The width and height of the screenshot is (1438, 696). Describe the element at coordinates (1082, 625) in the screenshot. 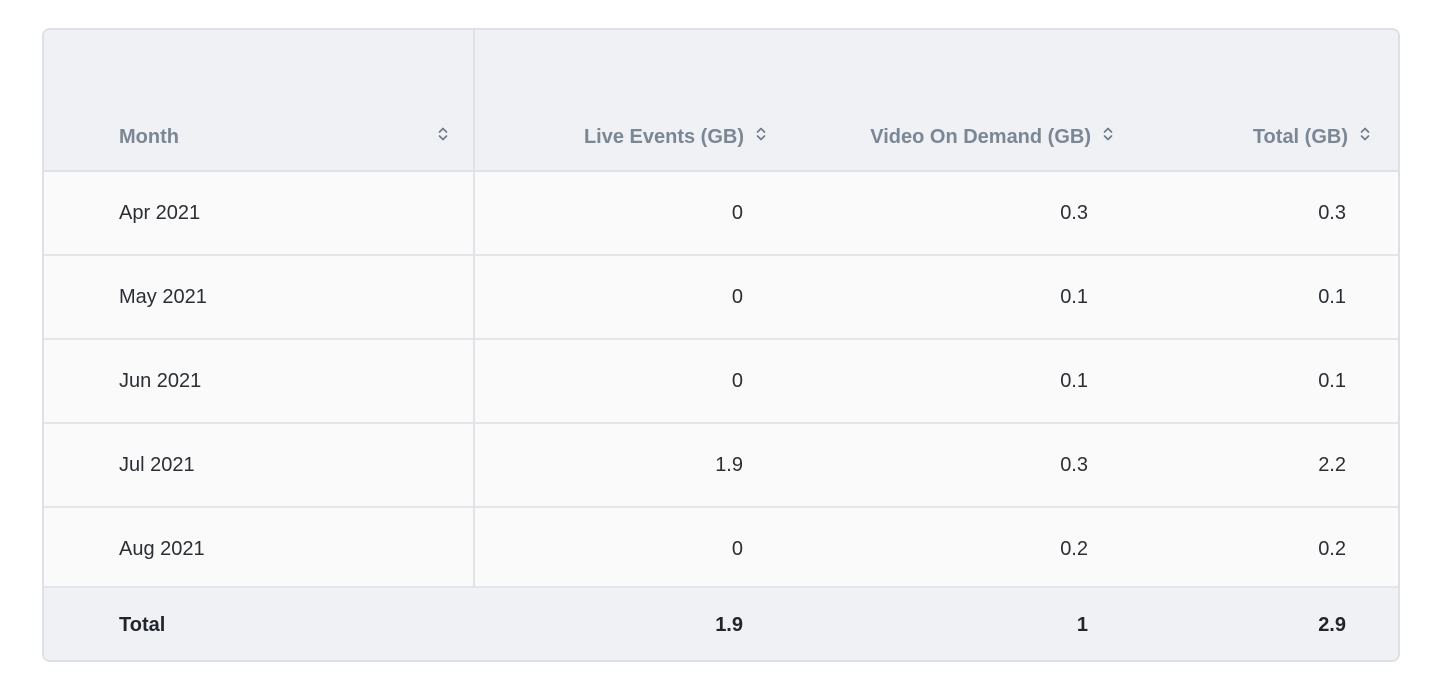

I see `total-video-on-demand: 1` at that location.